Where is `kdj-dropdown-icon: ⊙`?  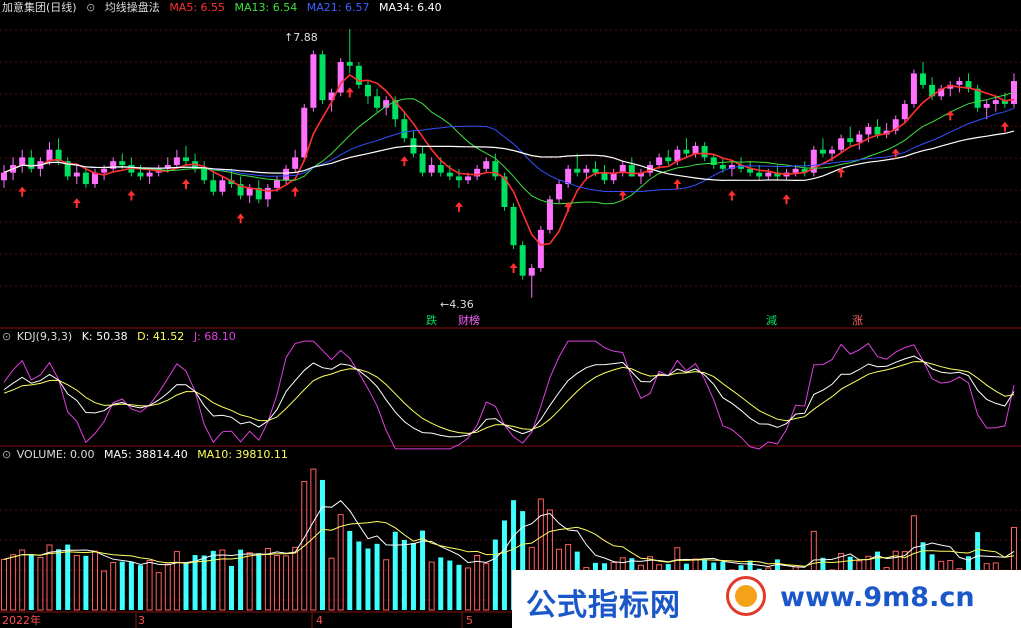
kdj-dropdown-icon: ⊙ is located at coordinates (6, 336).